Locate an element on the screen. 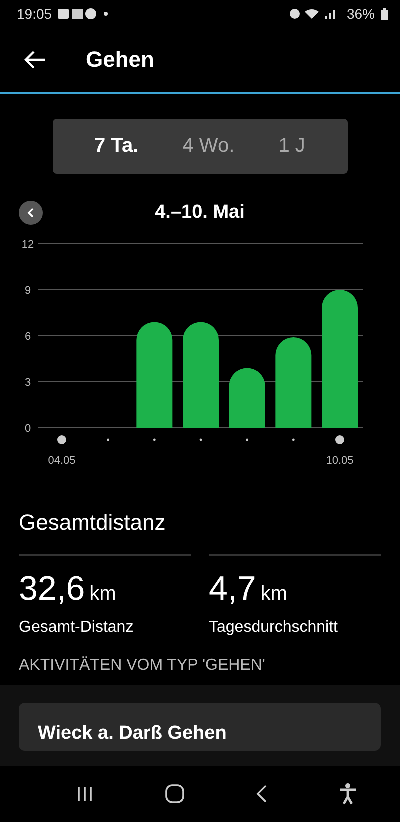 The height and width of the screenshot is (822, 400). y-axis-label: 6 is located at coordinates (28, 337).